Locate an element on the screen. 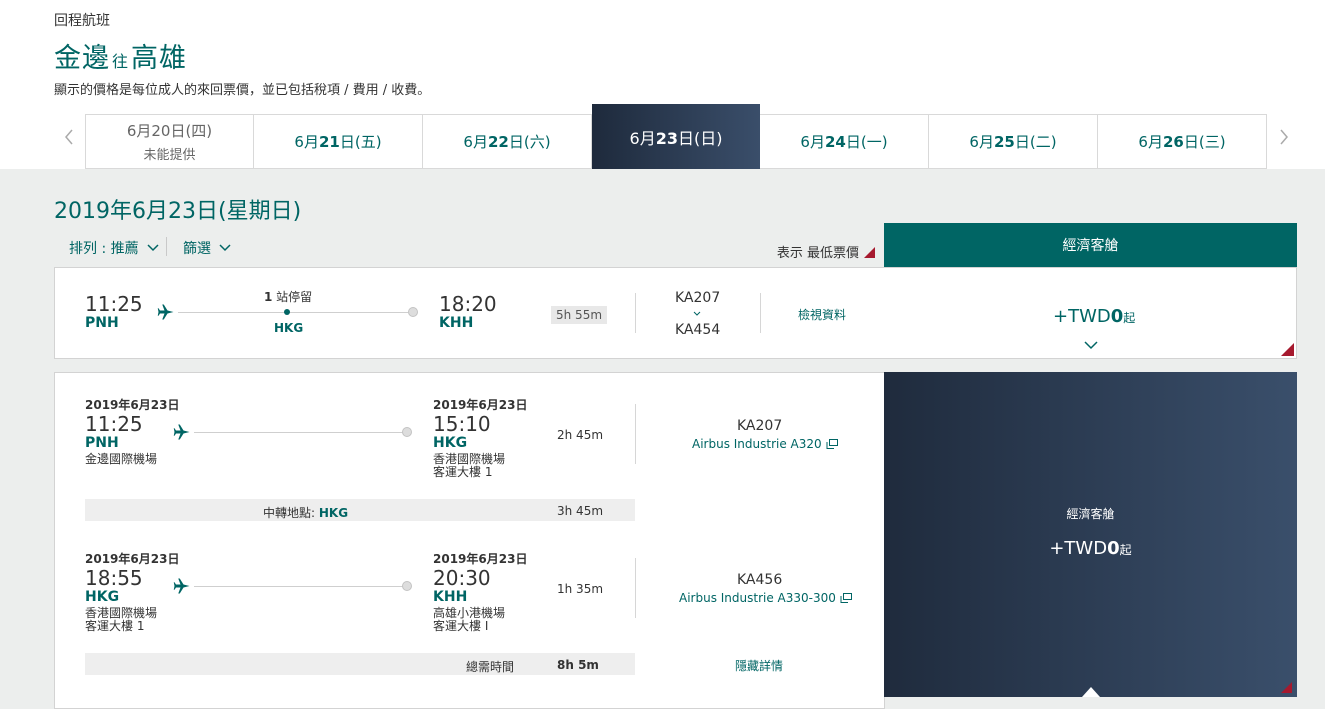  summary-flight-2: KA454 is located at coordinates (698, 330).